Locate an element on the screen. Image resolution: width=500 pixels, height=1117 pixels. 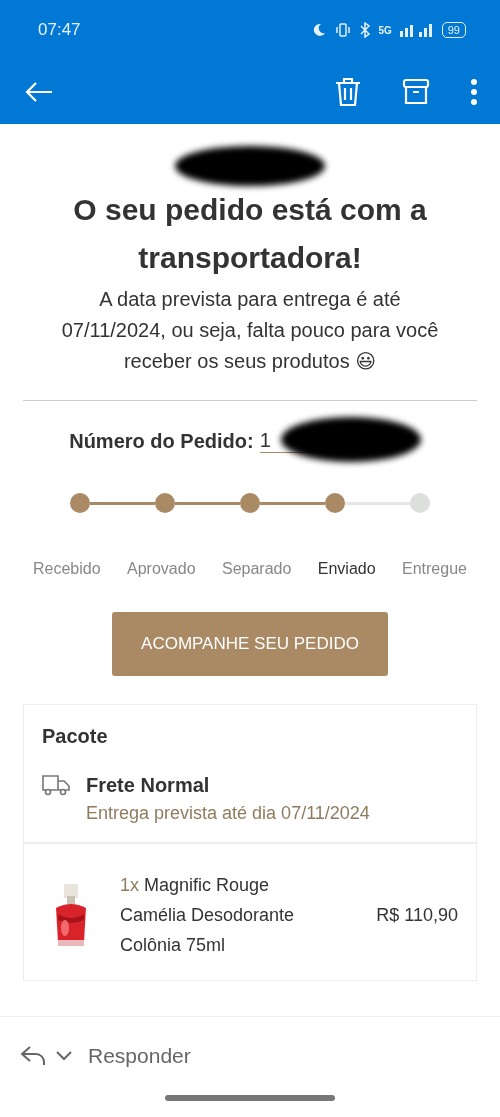
back-button is located at coordinates (39, 92).